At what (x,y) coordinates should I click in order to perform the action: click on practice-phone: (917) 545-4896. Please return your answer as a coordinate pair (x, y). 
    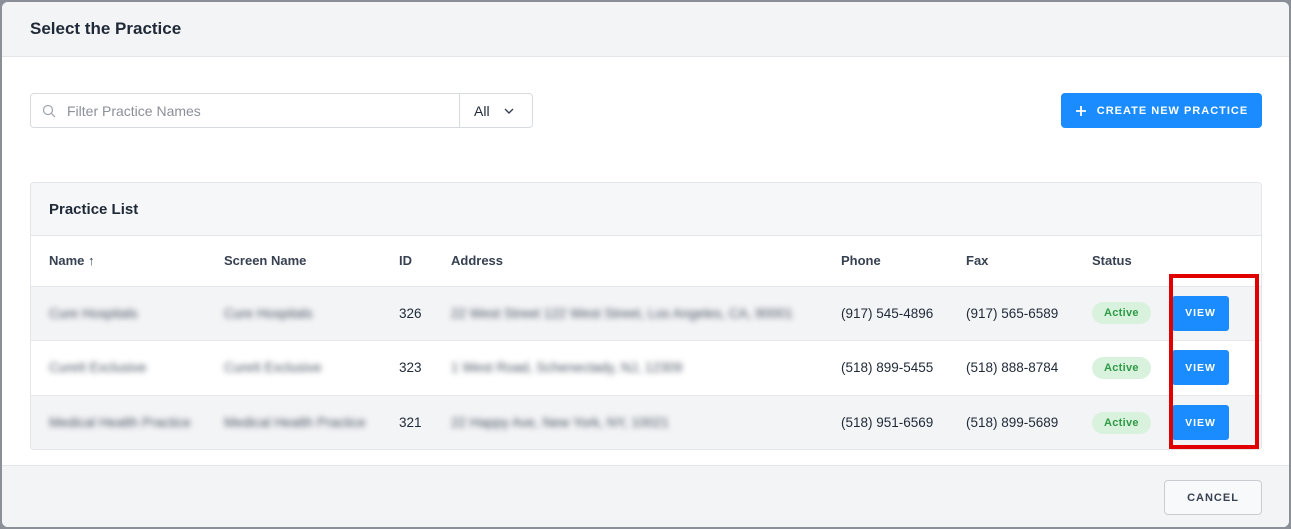
    Looking at the image, I should click on (887, 313).